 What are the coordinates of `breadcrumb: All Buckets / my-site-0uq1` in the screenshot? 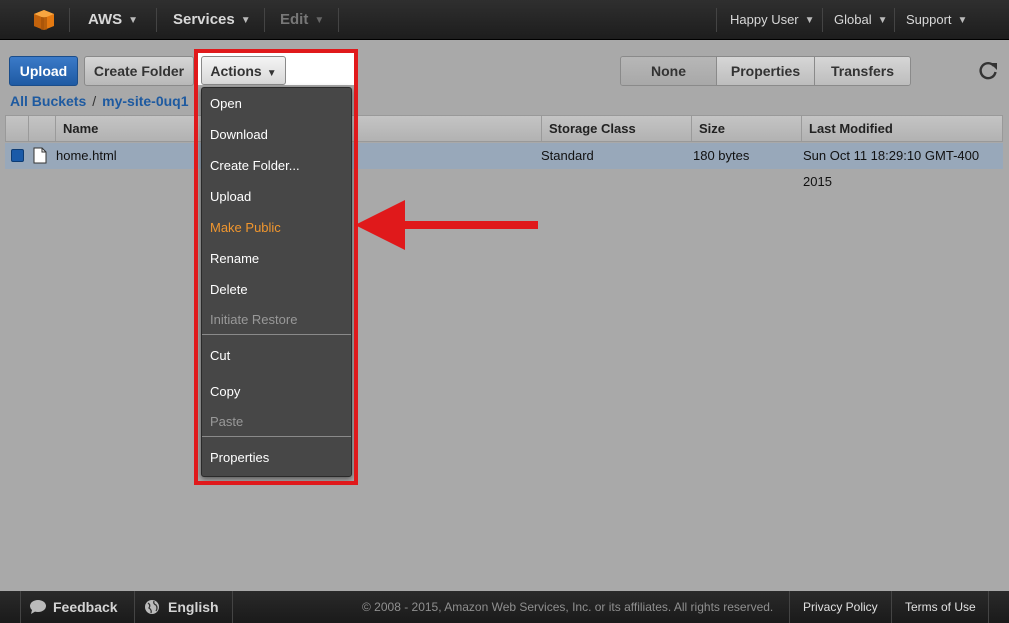 It's located at (99, 101).